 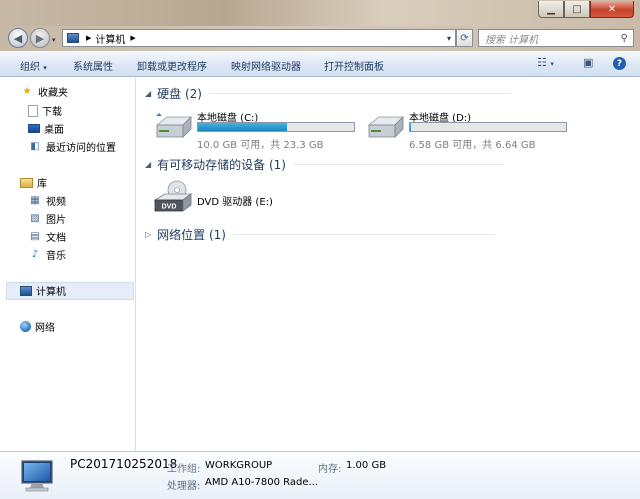 I want to click on uninstall-button: 卸载或更改程序, so click(x=172, y=65).